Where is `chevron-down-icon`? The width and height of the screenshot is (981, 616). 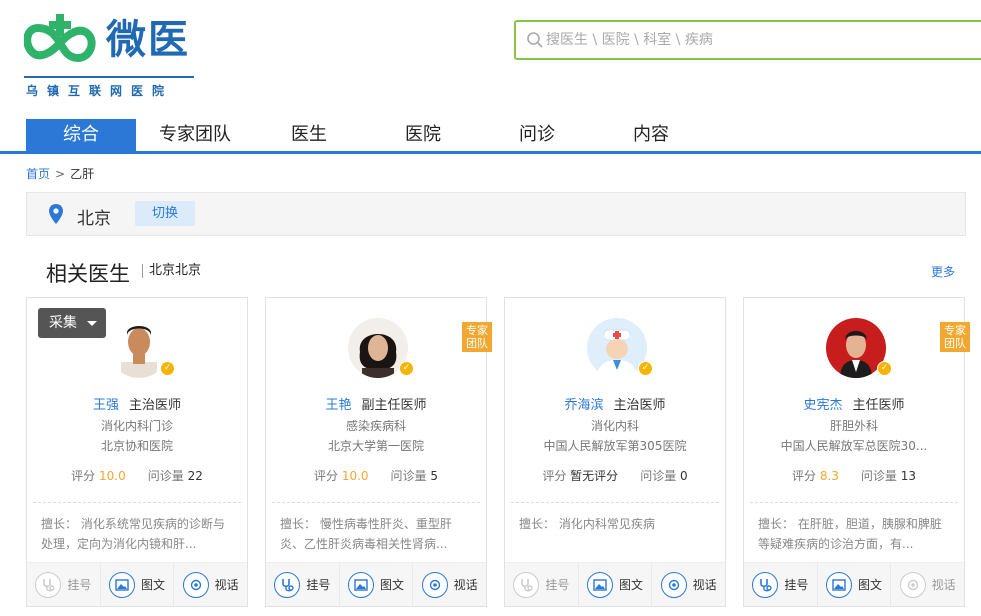 chevron-down-icon is located at coordinates (92, 323).